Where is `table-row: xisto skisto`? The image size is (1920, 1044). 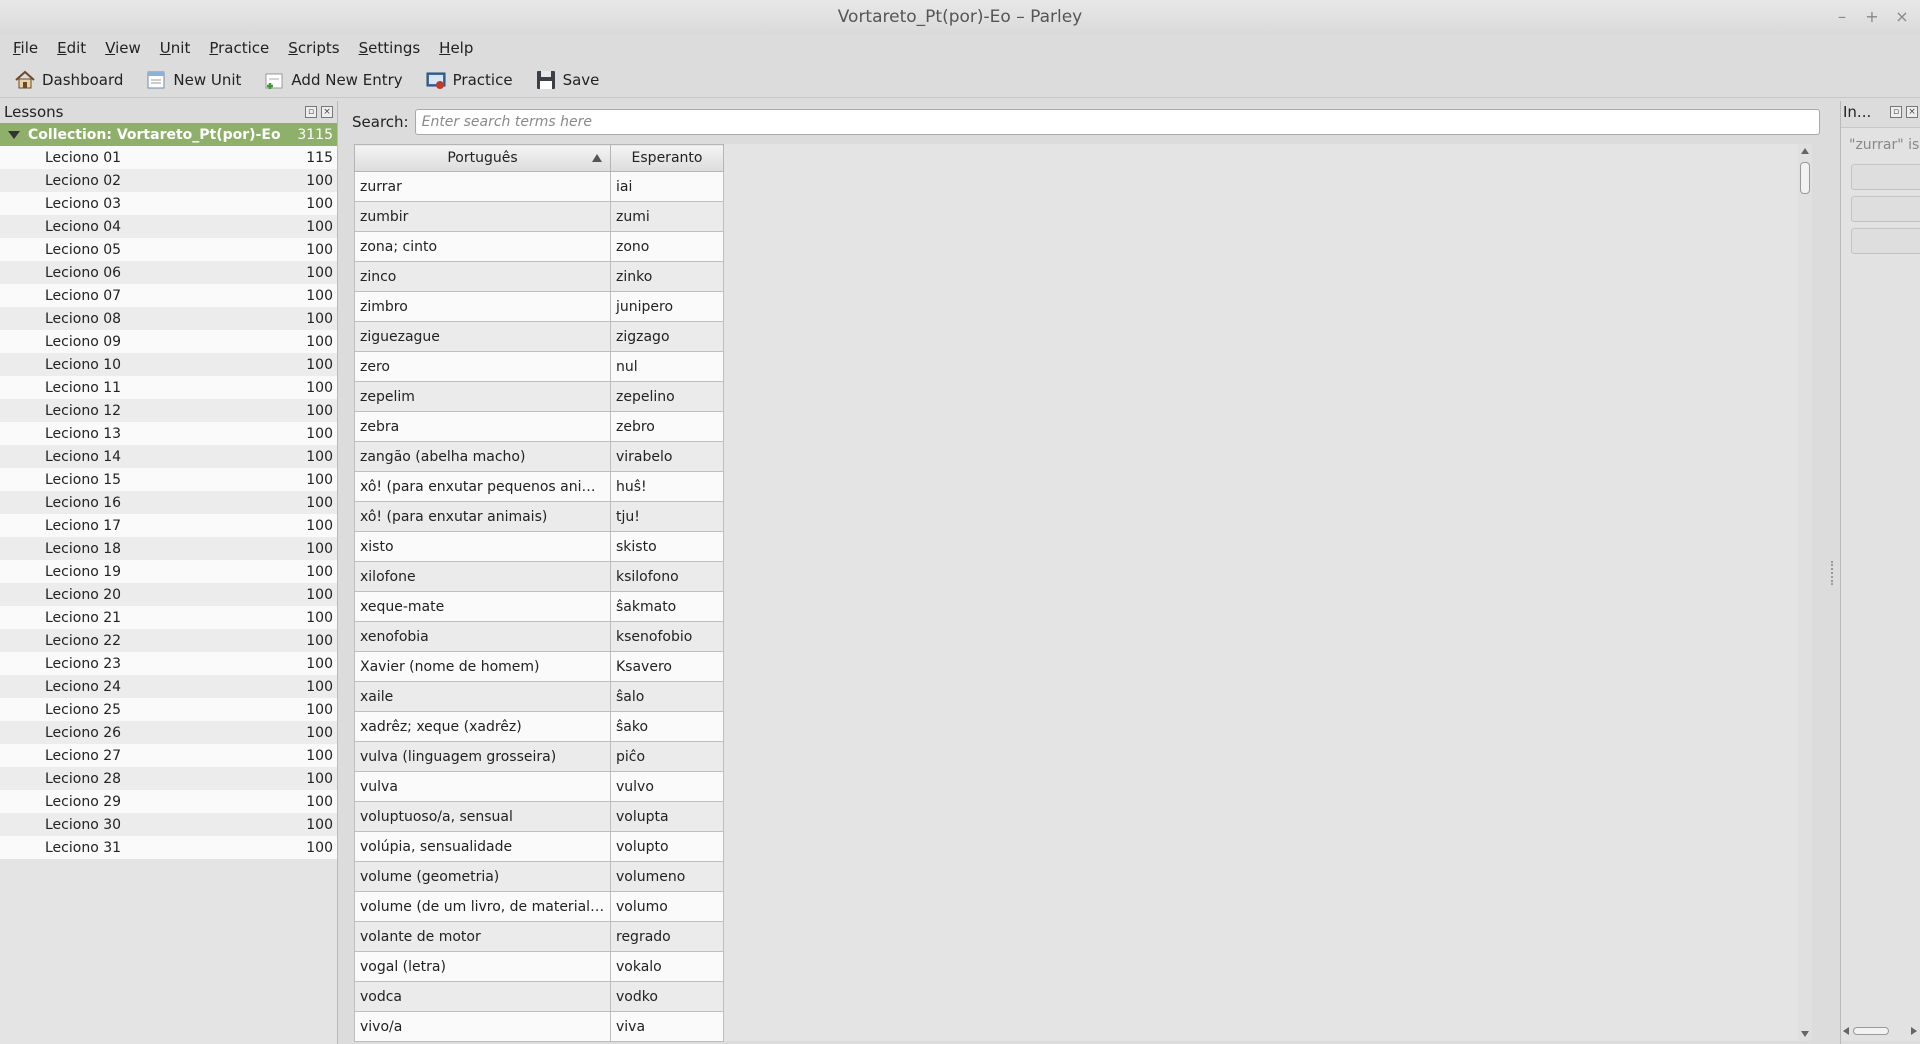 table-row: xisto skisto is located at coordinates (539, 546).